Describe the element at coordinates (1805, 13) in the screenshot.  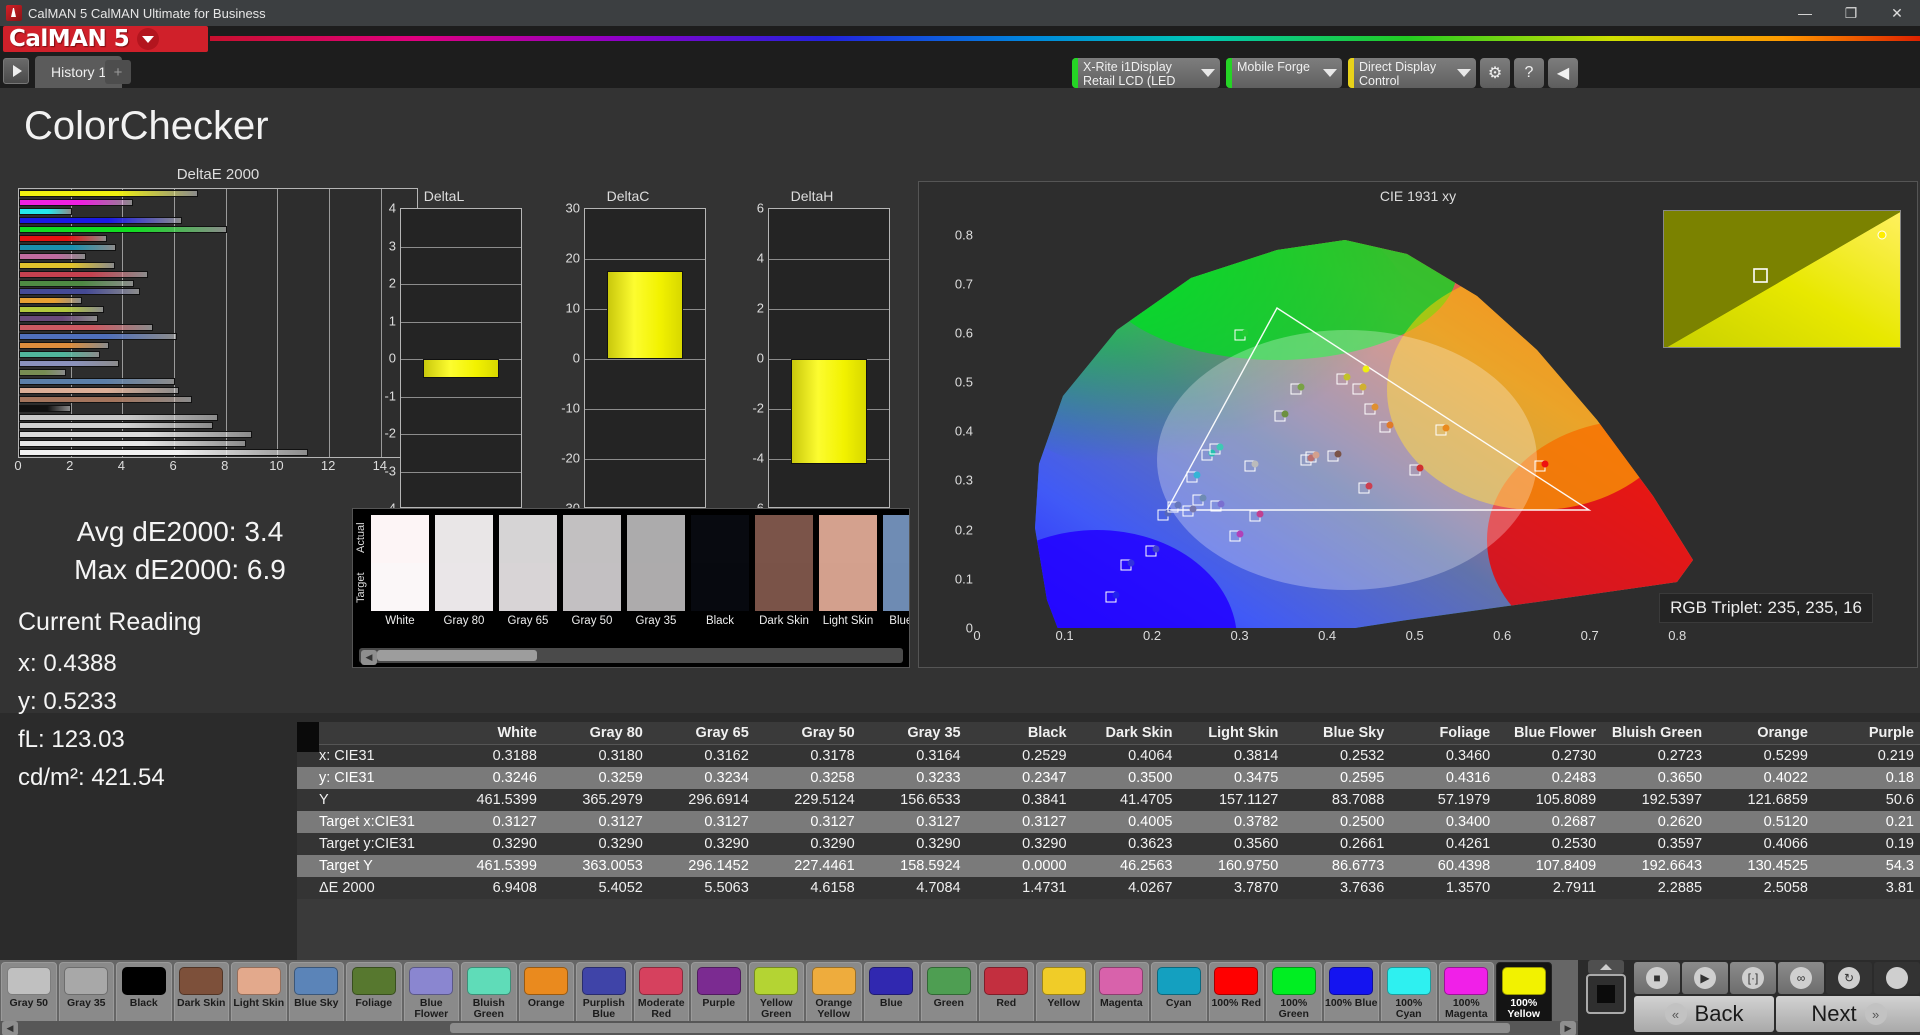
I see `minimize-button: —` at that location.